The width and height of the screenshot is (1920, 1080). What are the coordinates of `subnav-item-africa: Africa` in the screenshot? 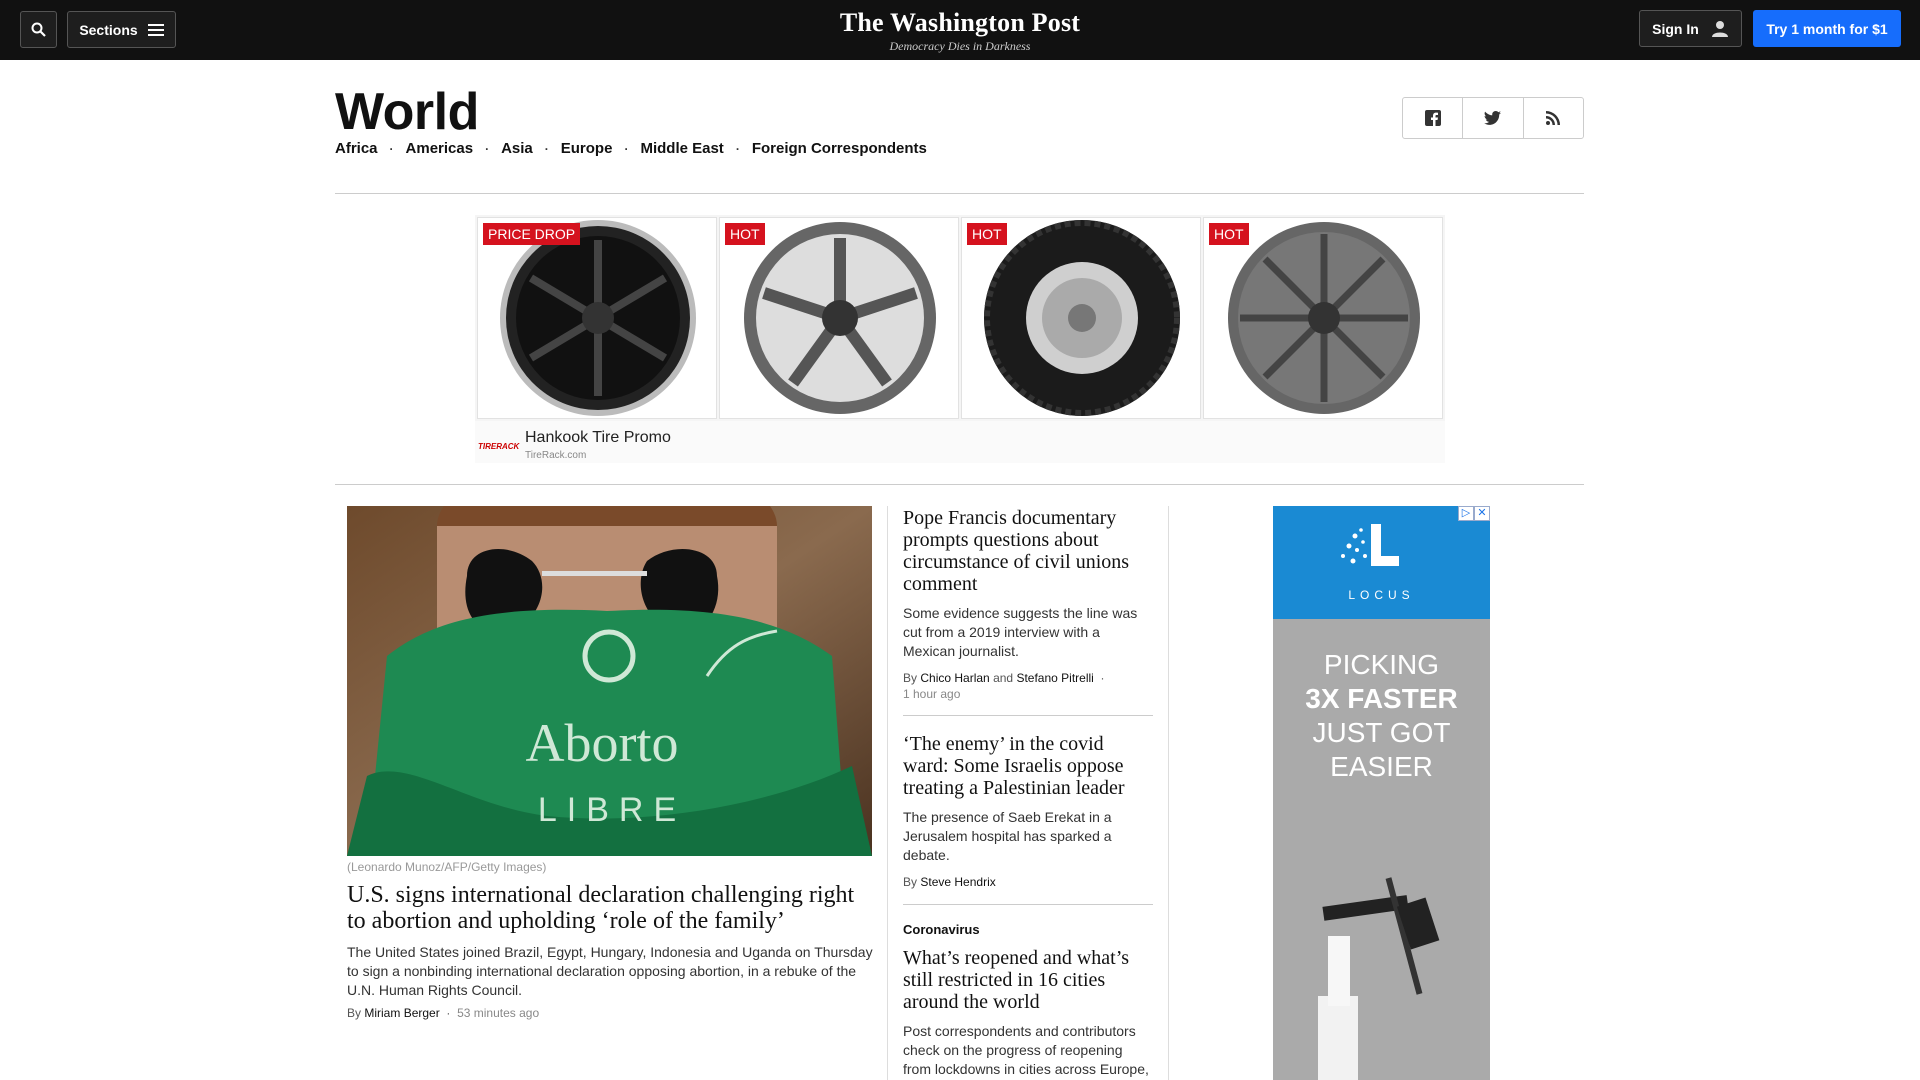 It's located at (356, 148).